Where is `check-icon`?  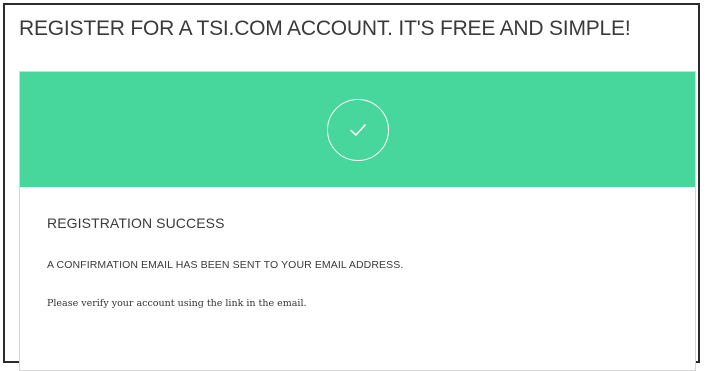
check-icon is located at coordinates (357, 129).